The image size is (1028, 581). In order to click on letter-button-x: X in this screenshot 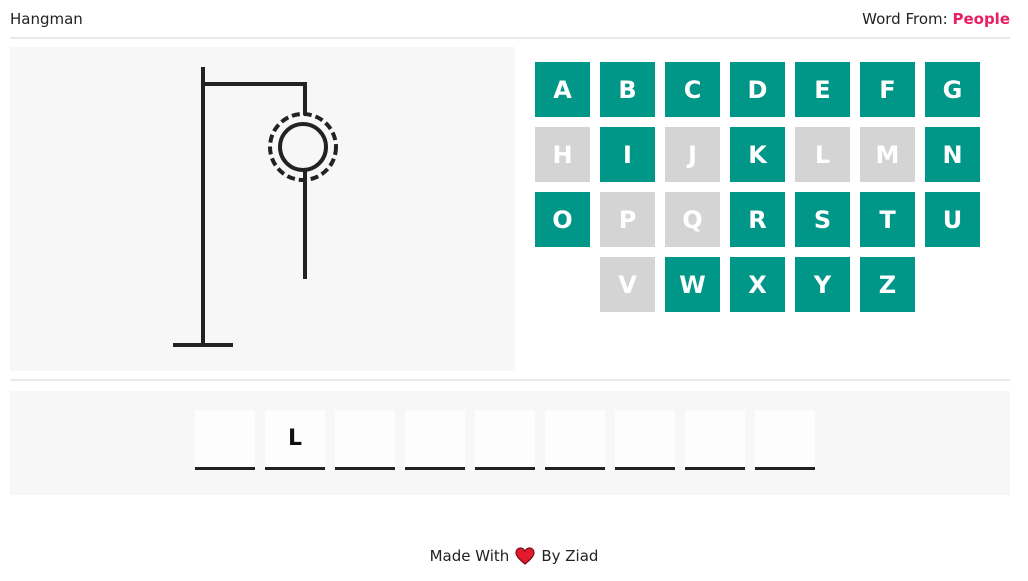, I will do `click(757, 284)`.